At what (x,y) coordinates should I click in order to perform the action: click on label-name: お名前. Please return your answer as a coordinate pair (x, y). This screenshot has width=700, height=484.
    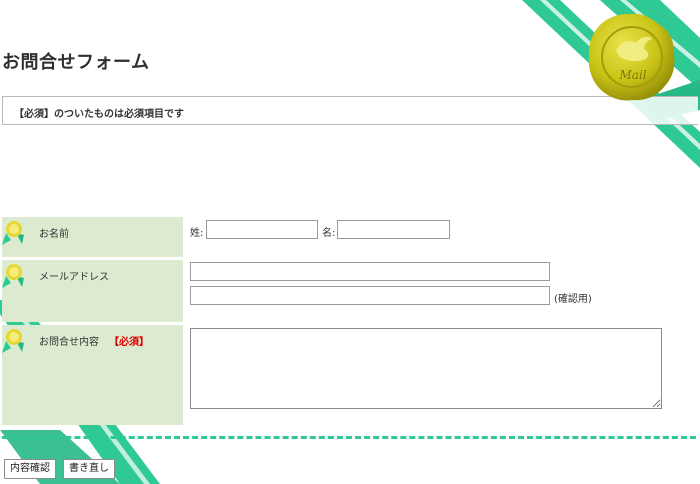
    Looking at the image, I should click on (54, 234).